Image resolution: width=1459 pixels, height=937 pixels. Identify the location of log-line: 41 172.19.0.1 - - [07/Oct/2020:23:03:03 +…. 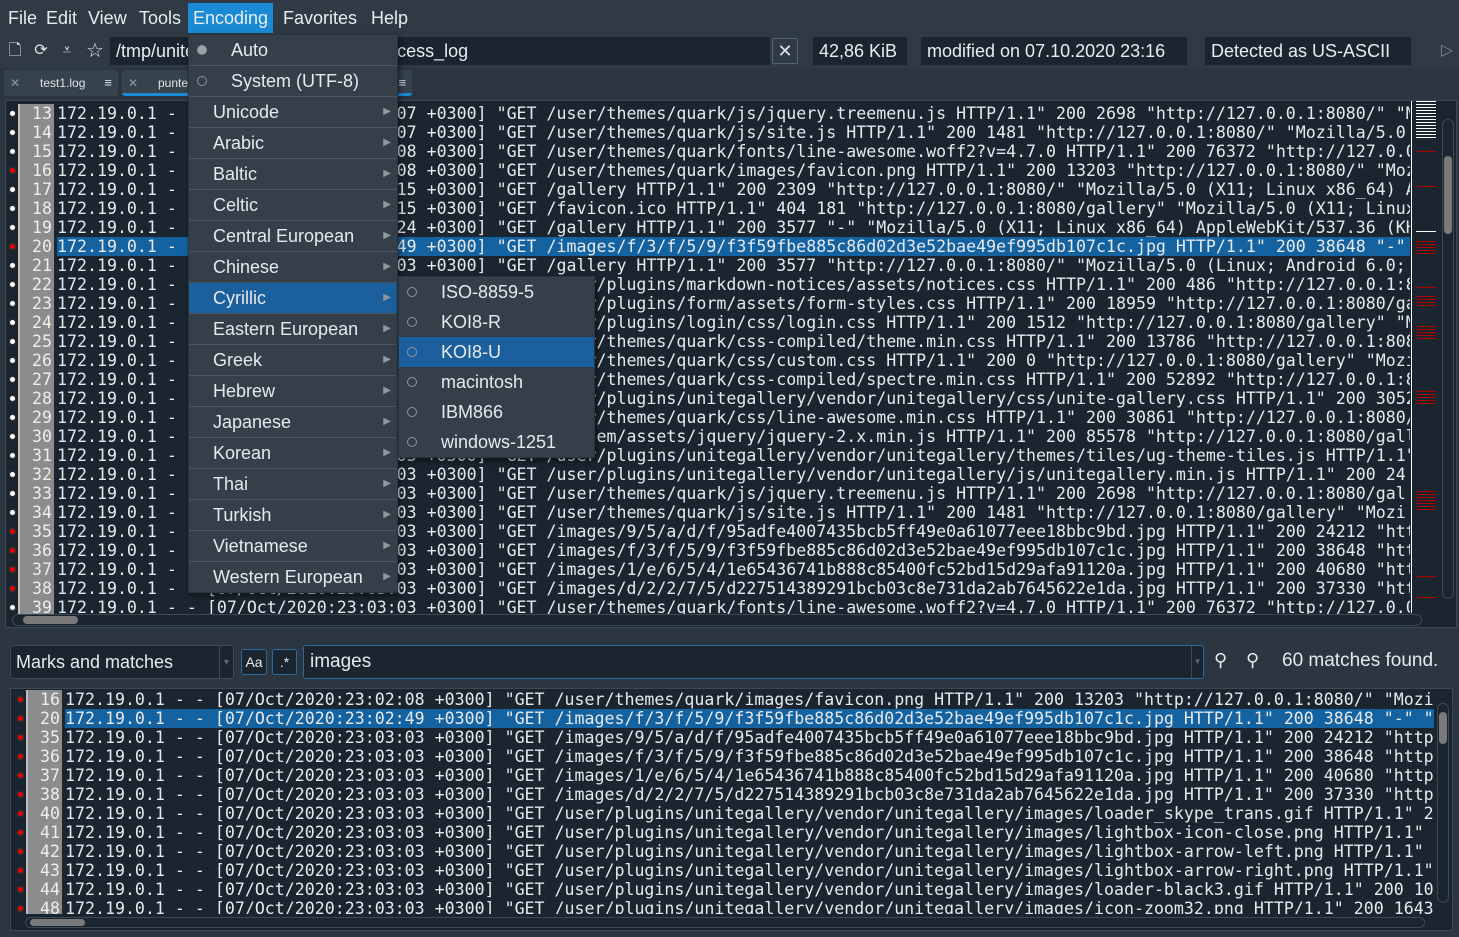
(724, 832).